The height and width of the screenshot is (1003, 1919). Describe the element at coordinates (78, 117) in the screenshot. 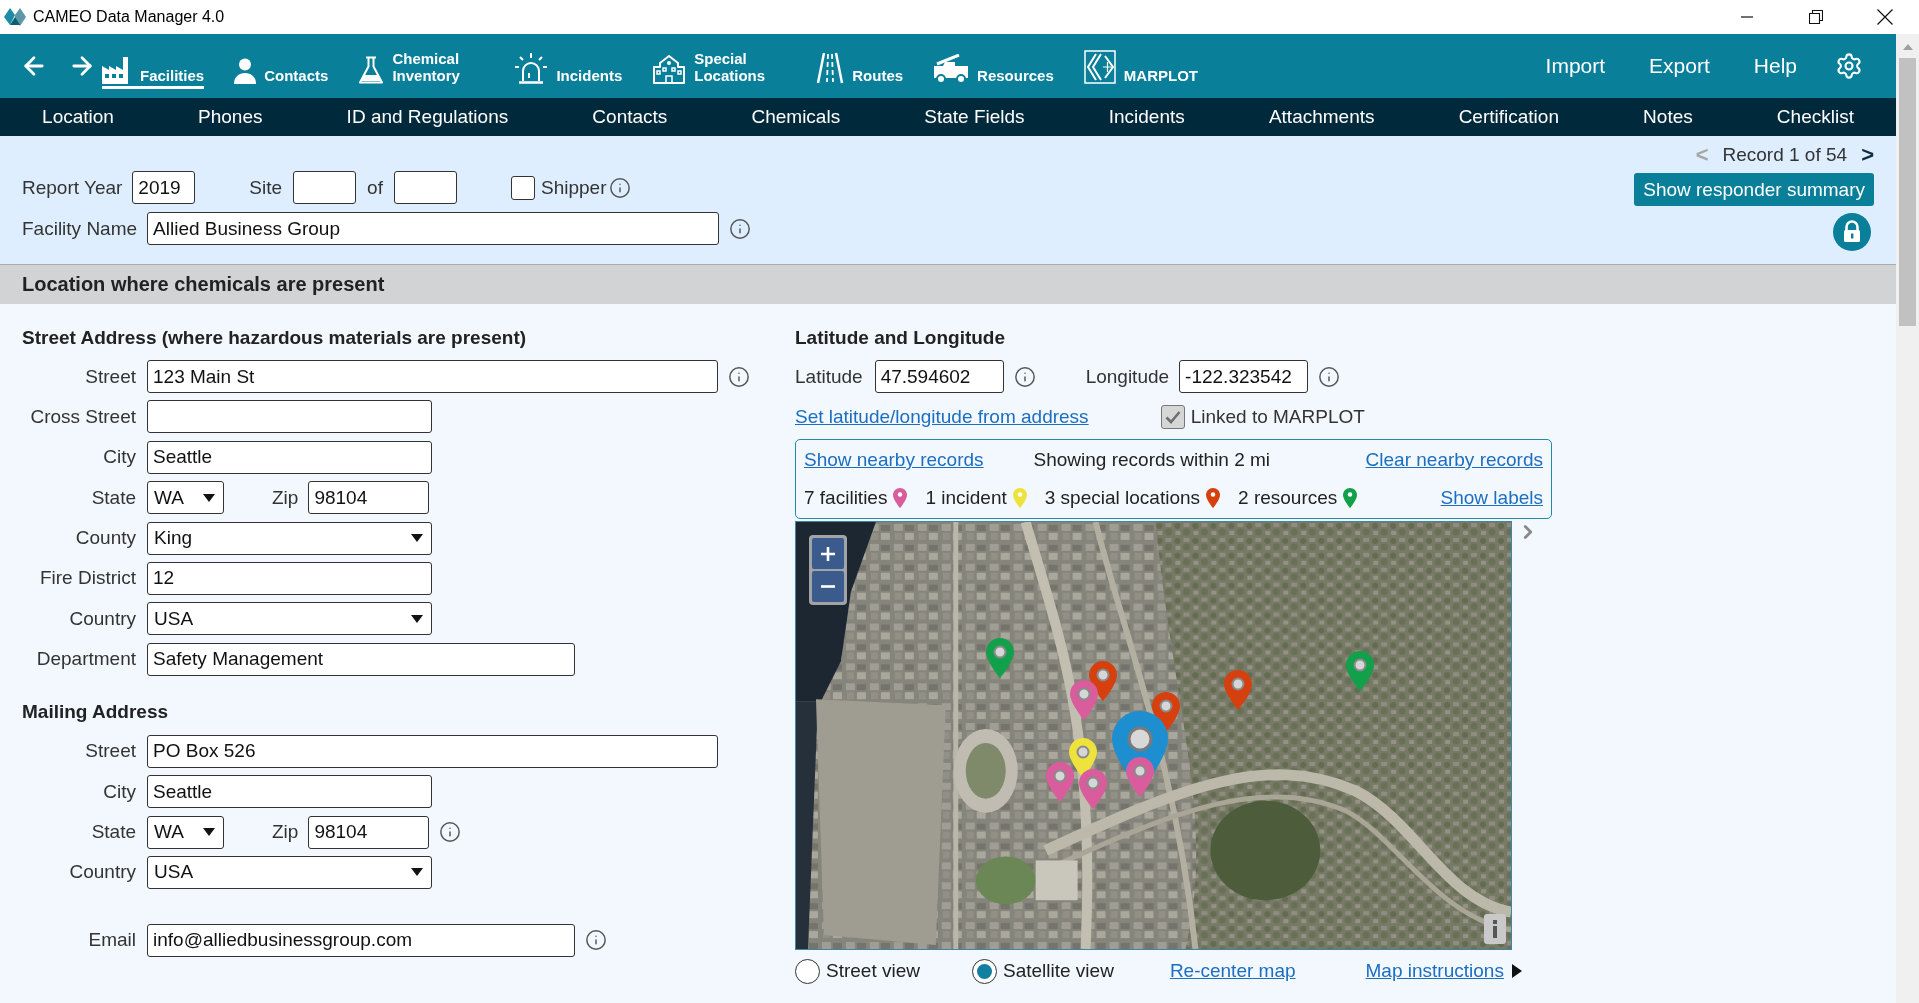

I see `tab: Location` at that location.